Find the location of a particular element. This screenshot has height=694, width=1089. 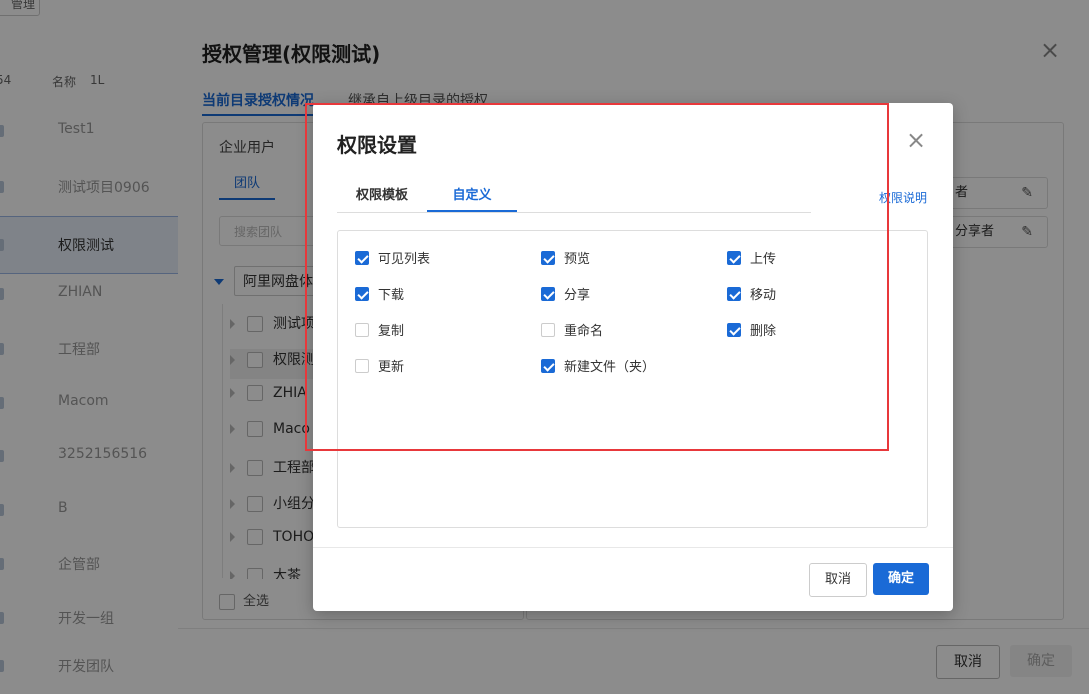

close-icon: × is located at coordinates (916, 140).